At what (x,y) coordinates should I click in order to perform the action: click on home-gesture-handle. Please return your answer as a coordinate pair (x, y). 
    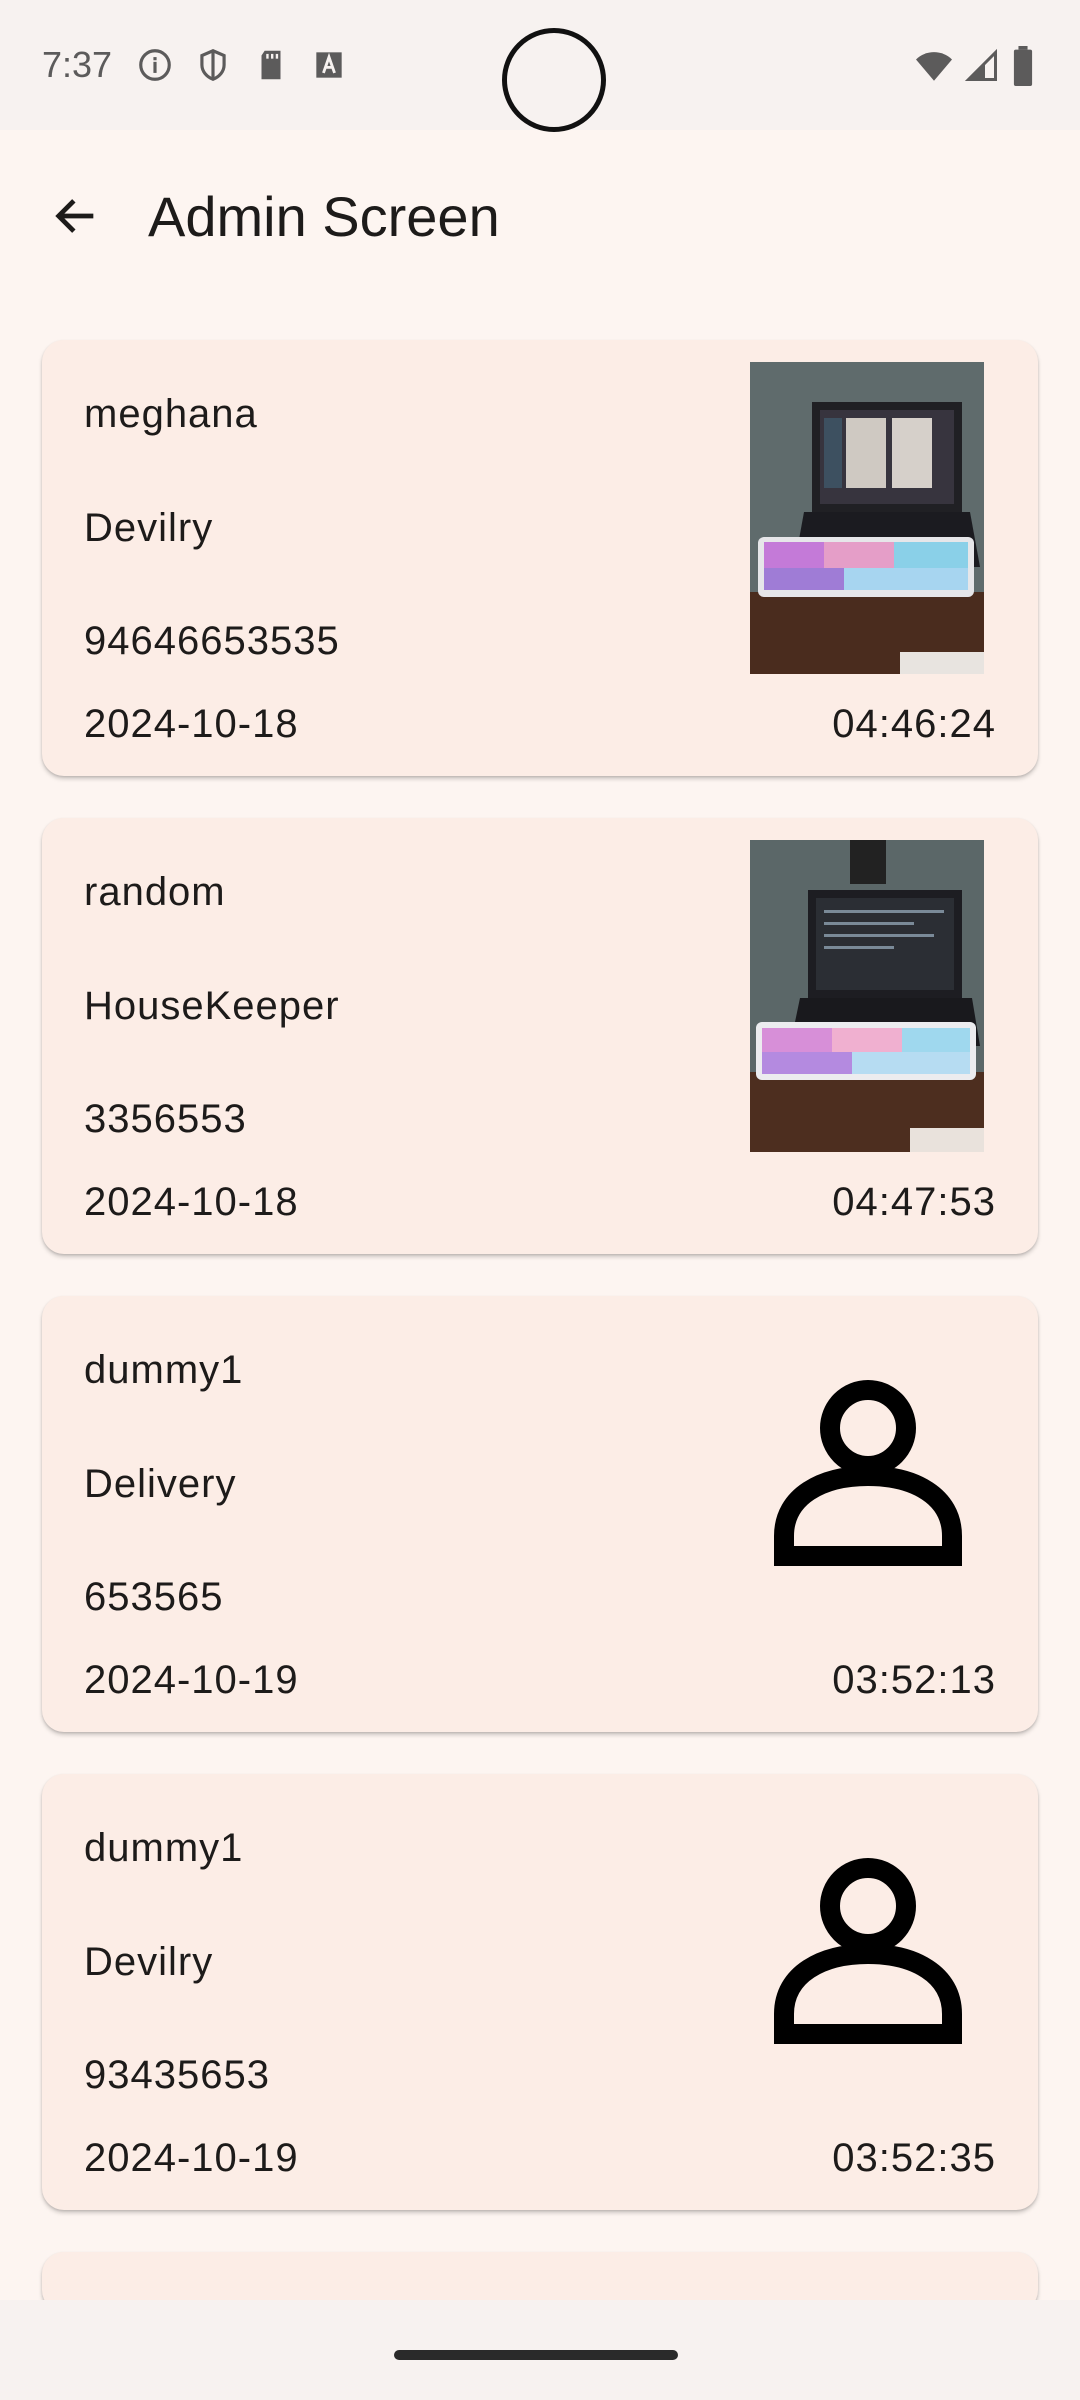
    Looking at the image, I should click on (536, 2355).